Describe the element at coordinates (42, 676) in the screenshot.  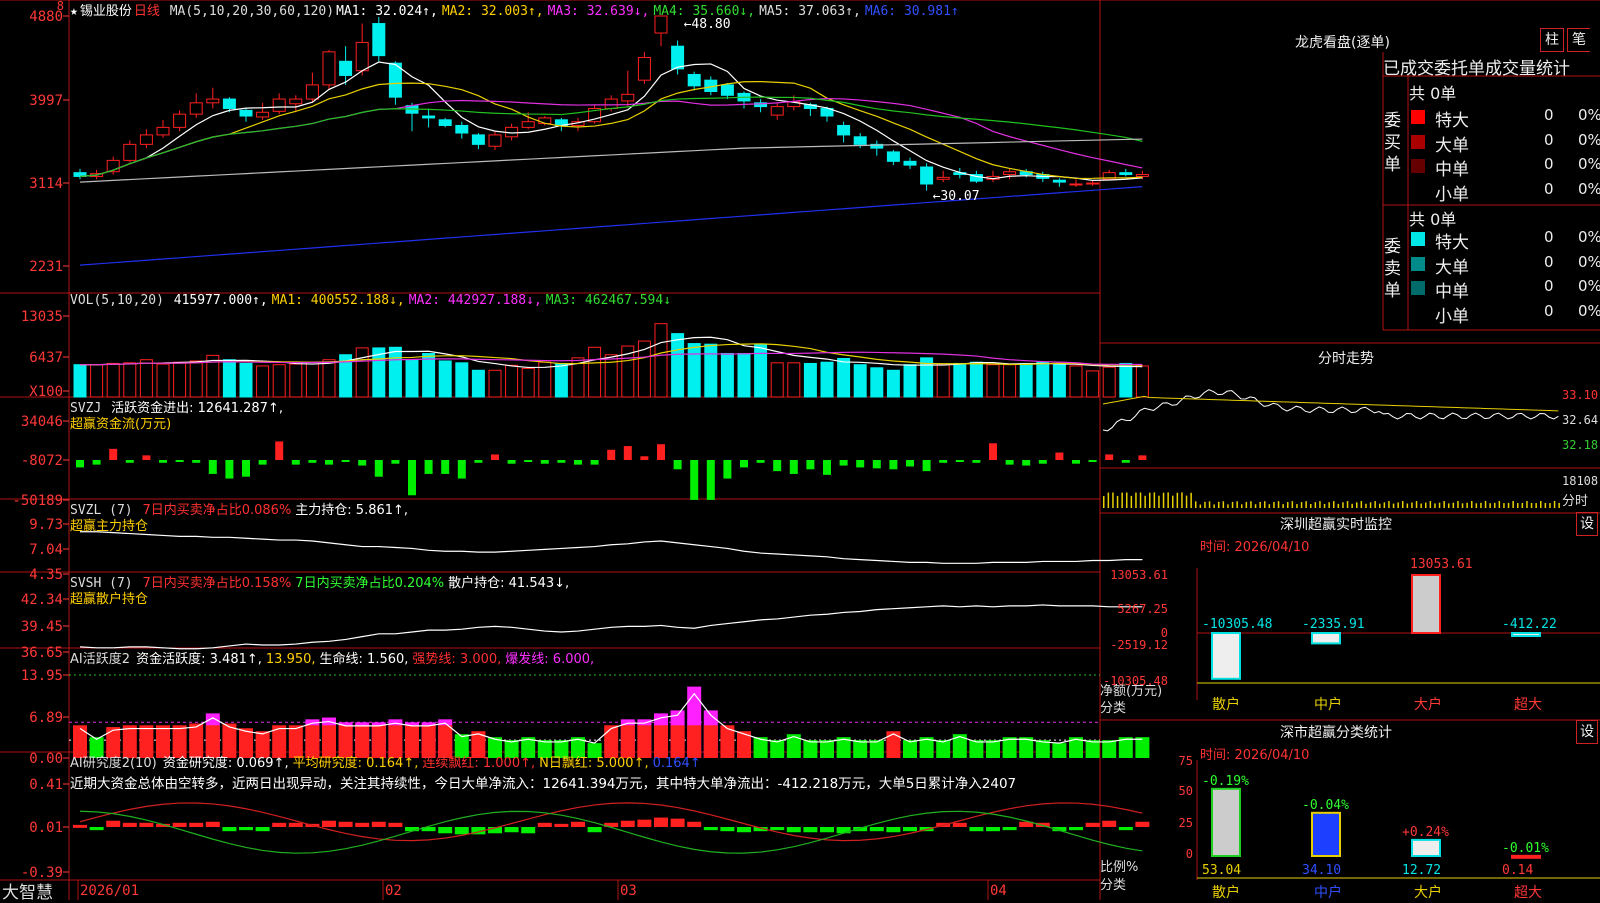
I see `axis-label-ai: 13.95` at that location.